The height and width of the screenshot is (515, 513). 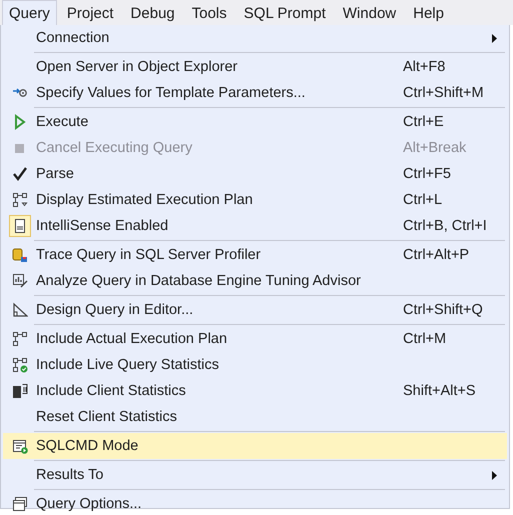 I want to click on windows-icon, so click(x=20, y=504).